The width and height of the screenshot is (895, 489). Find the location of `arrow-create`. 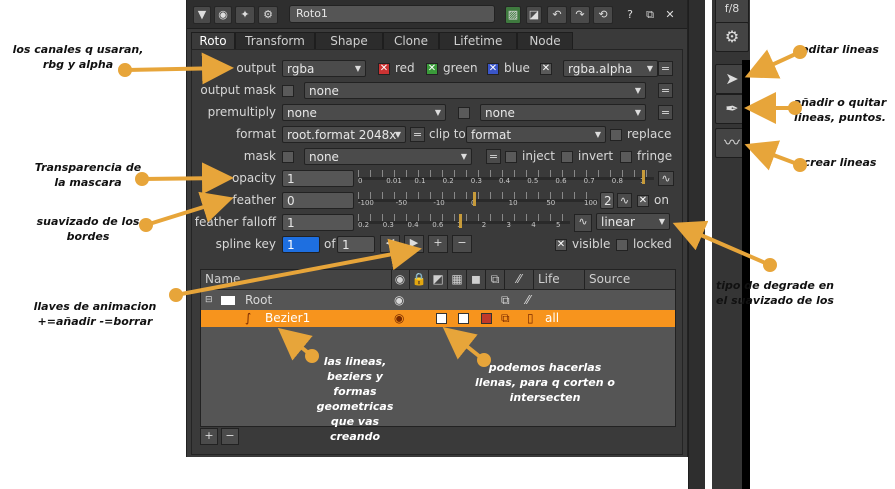

arrow-create is located at coordinates (772, 155).